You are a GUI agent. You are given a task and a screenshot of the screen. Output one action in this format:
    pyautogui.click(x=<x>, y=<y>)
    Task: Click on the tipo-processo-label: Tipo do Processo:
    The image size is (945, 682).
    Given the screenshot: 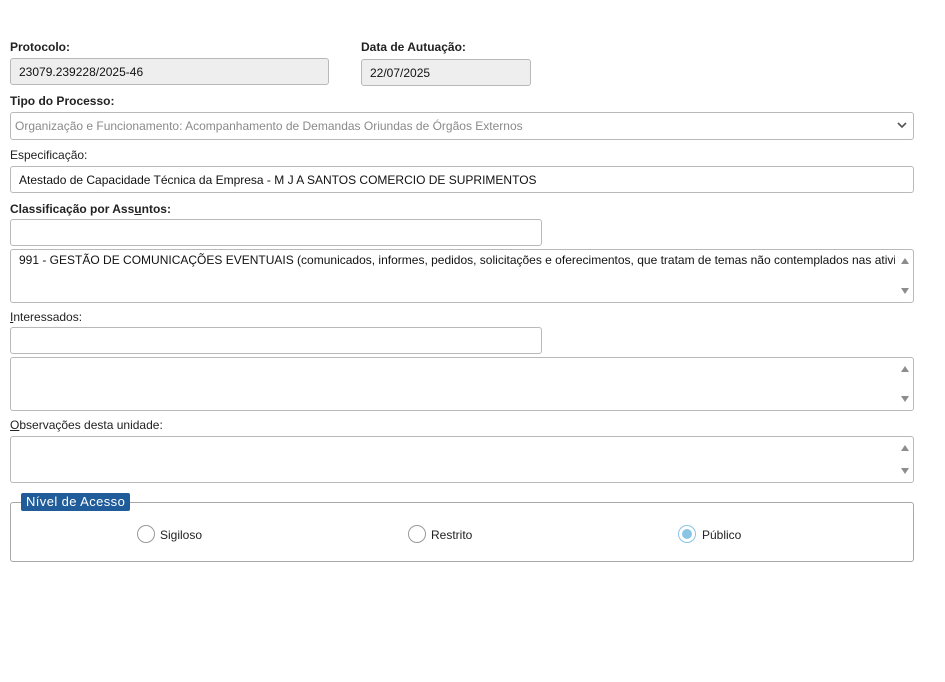 What is the action you would take?
    pyautogui.click(x=62, y=101)
    